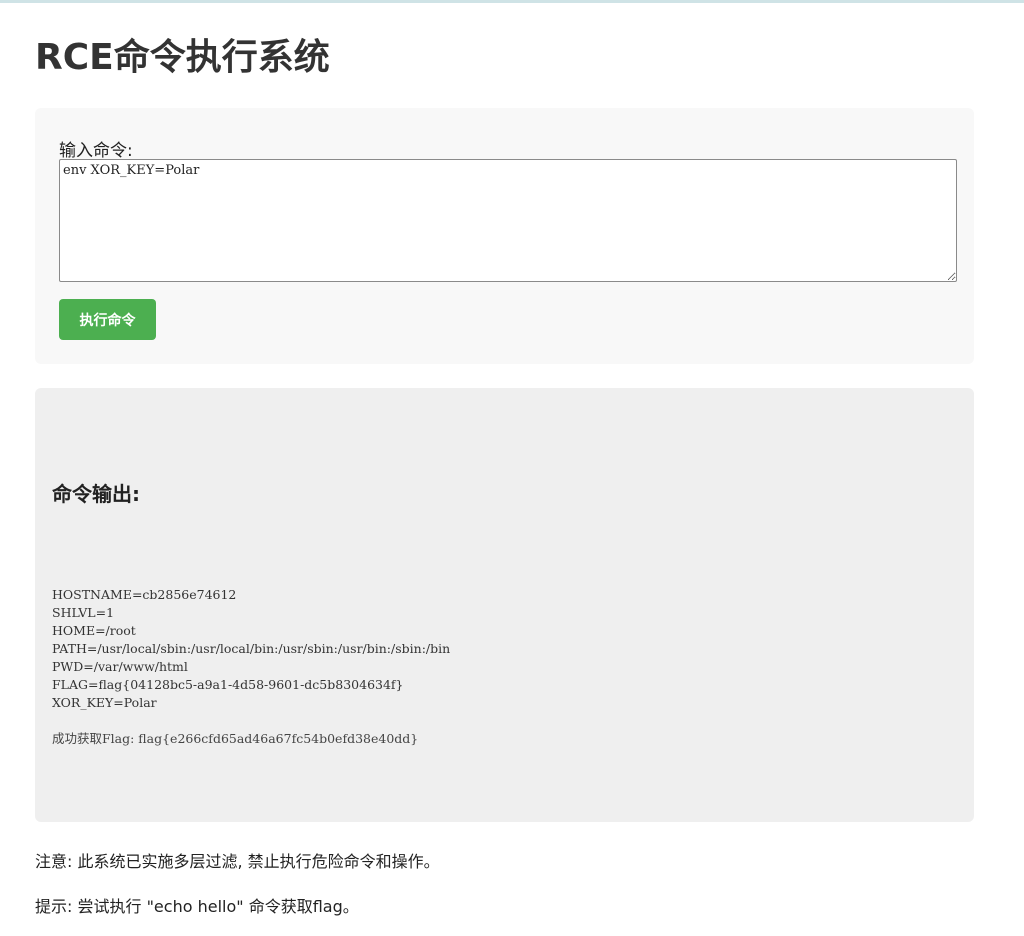  I want to click on command-label: 输入命令:, so click(96, 151).